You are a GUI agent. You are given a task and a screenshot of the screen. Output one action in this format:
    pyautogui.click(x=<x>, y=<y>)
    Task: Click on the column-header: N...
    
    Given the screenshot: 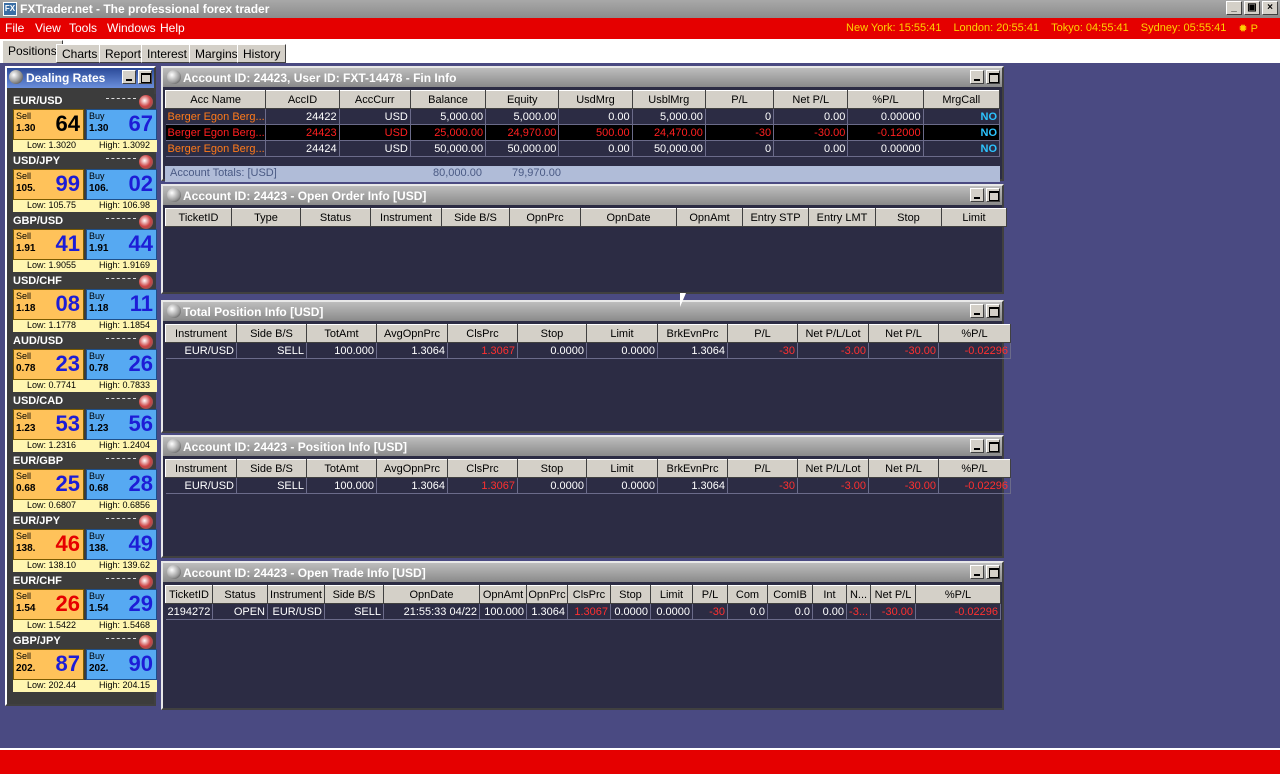 What is the action you would take?
    pyautogui.click(x=858, y=594)
    